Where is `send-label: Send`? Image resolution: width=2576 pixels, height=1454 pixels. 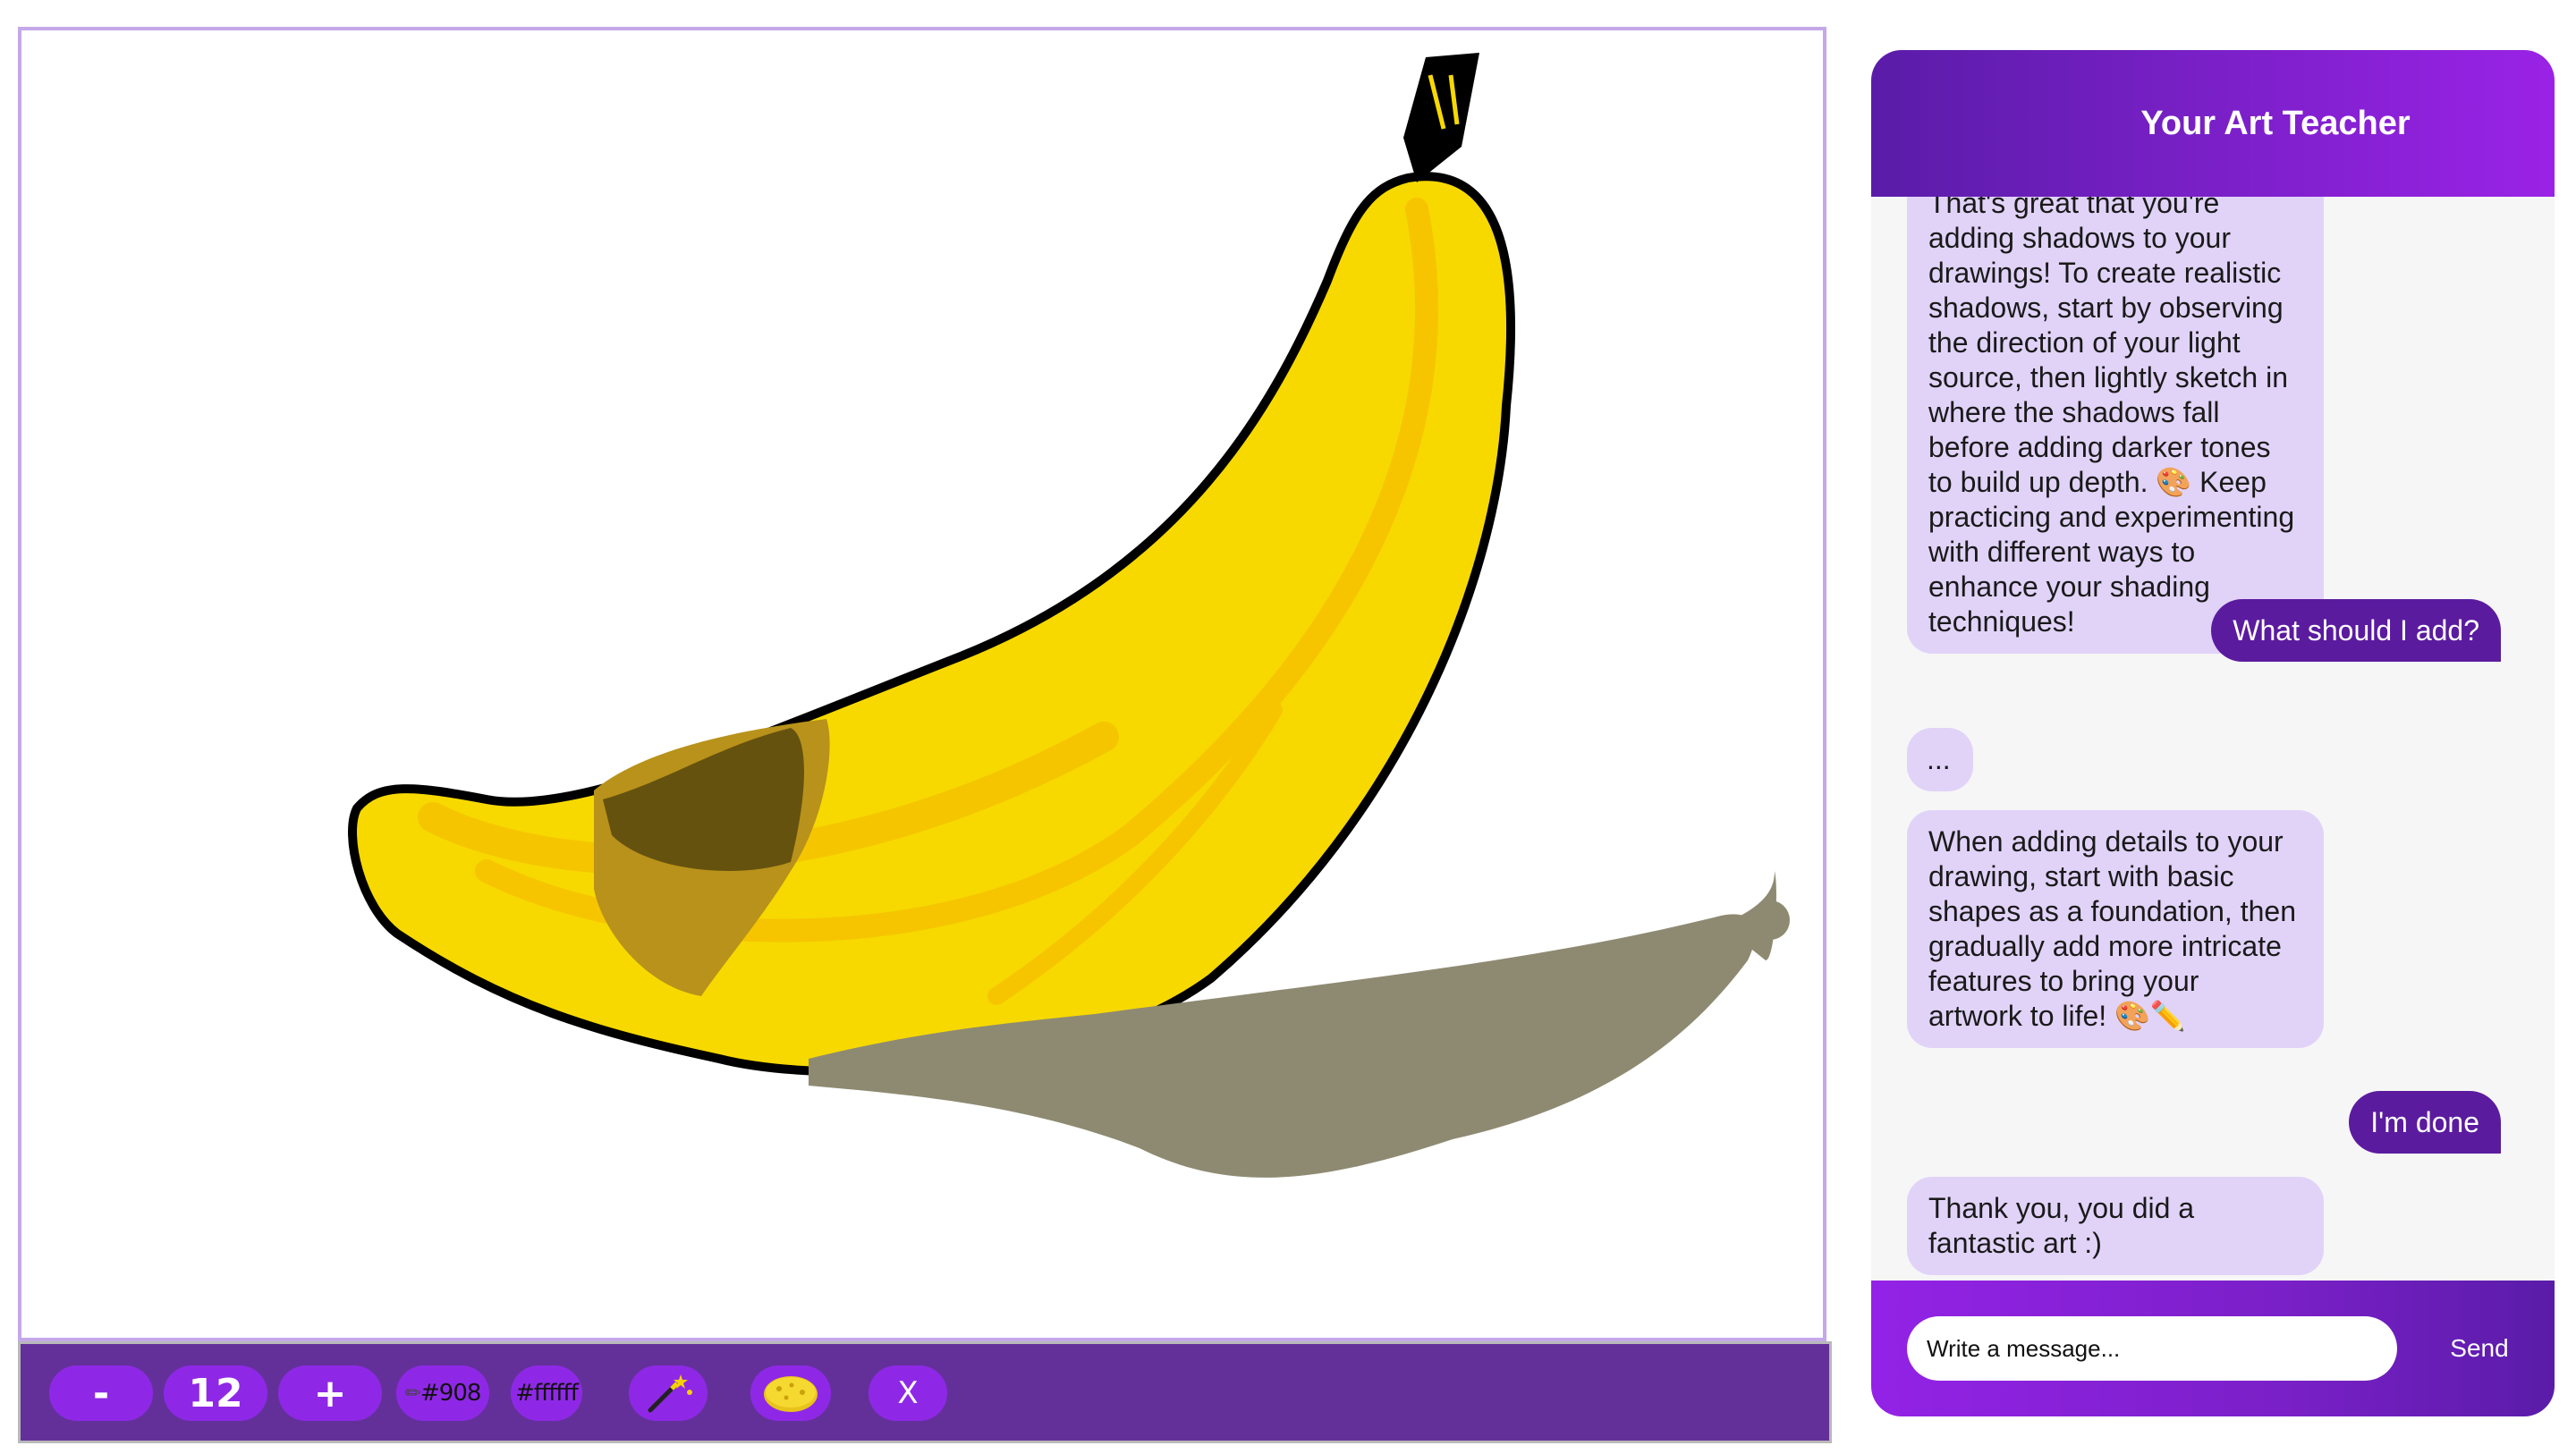 send-label: Send is located at coordinates (2479, 1348).